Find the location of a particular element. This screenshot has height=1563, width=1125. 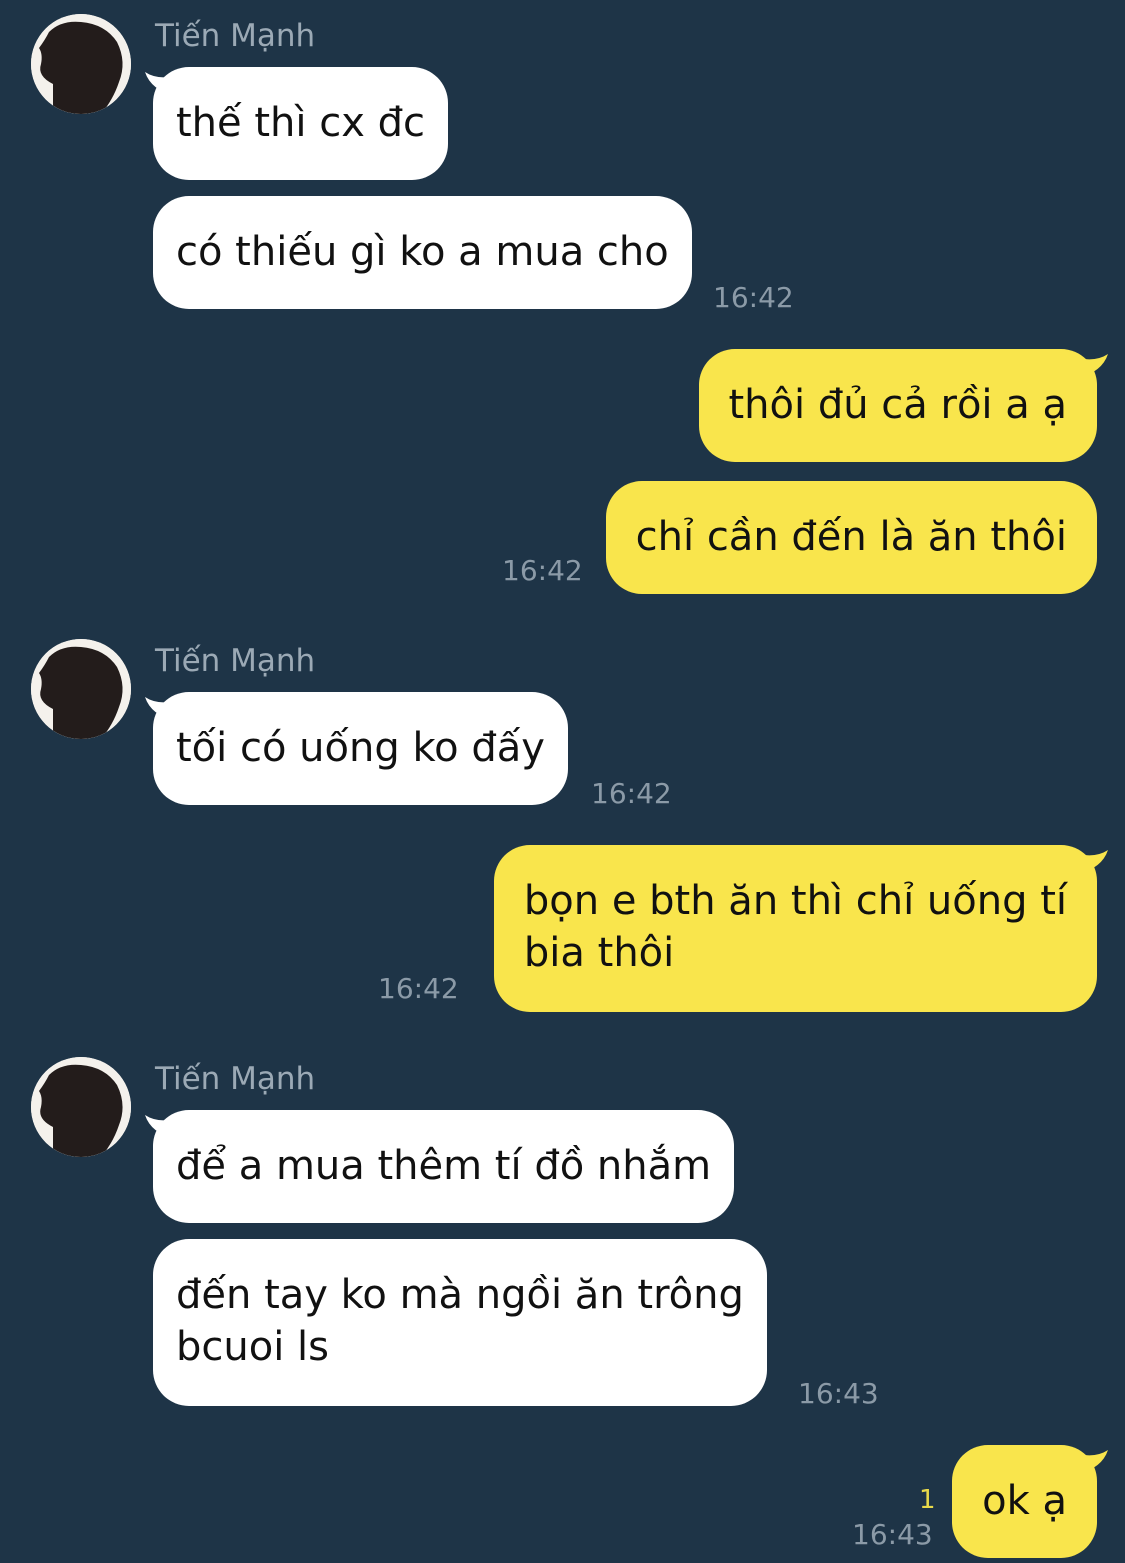

incoming-message-bubble: tối có uống ko đấy is located at coordinates (360, 748).